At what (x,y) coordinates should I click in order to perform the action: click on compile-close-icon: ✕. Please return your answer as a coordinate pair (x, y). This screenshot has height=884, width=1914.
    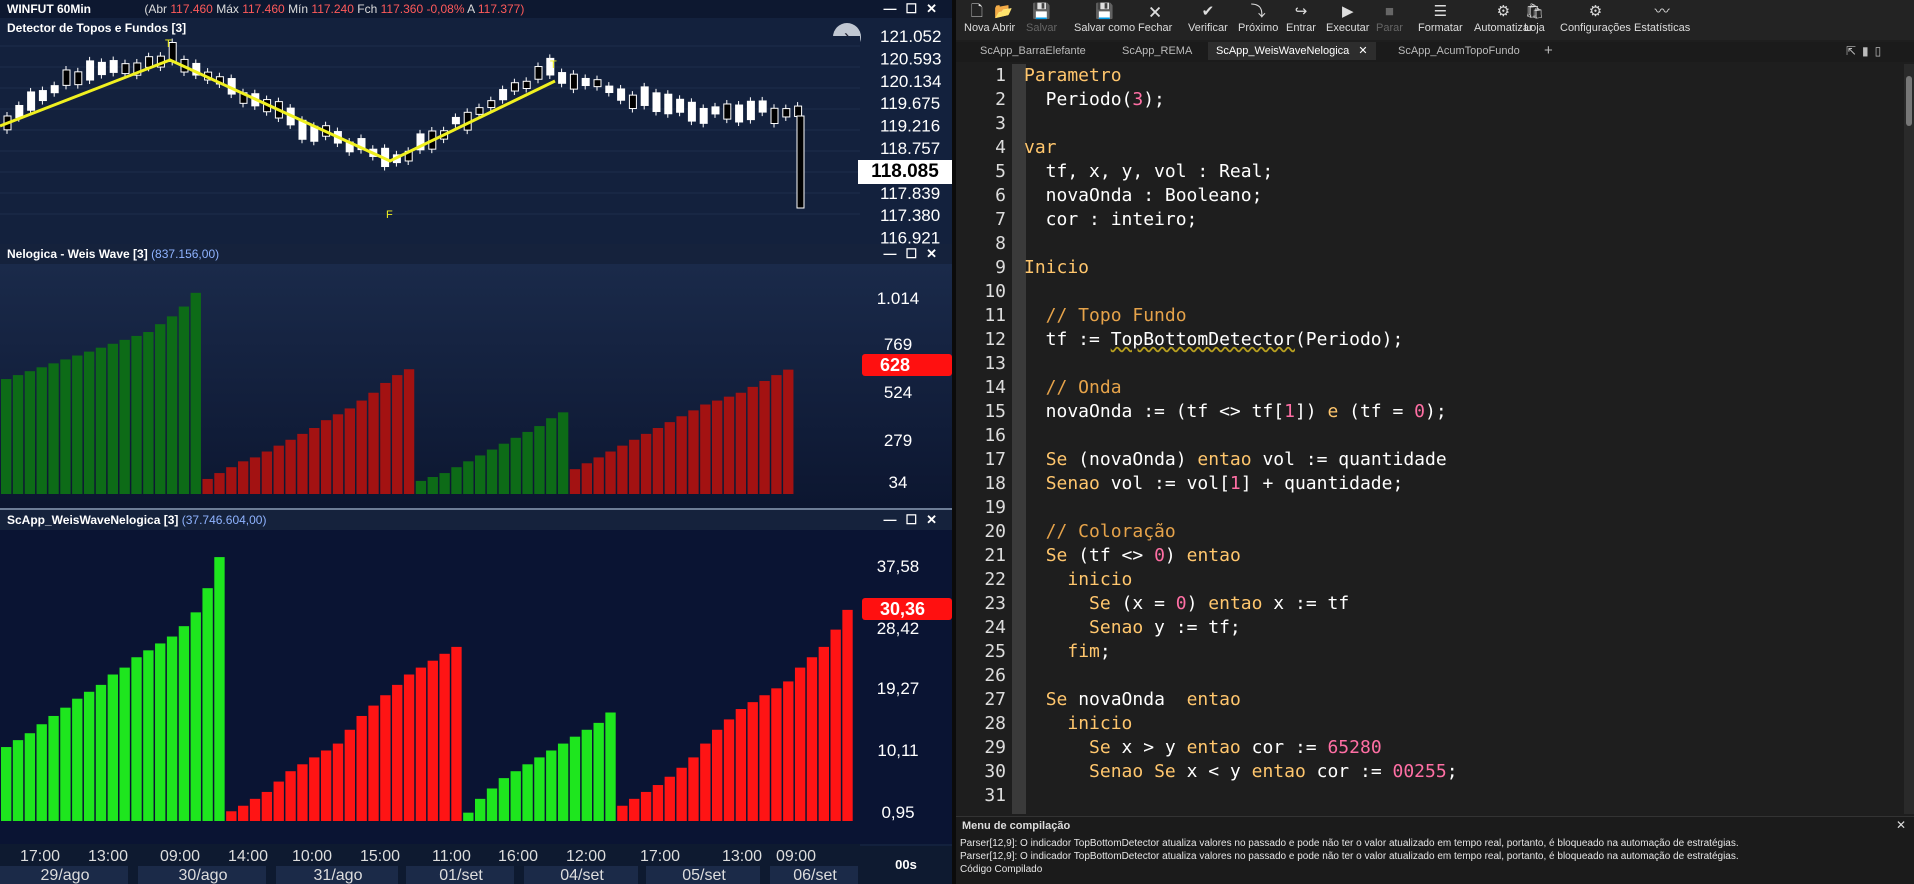
    Looking at the image, I should click on (1901, 825).